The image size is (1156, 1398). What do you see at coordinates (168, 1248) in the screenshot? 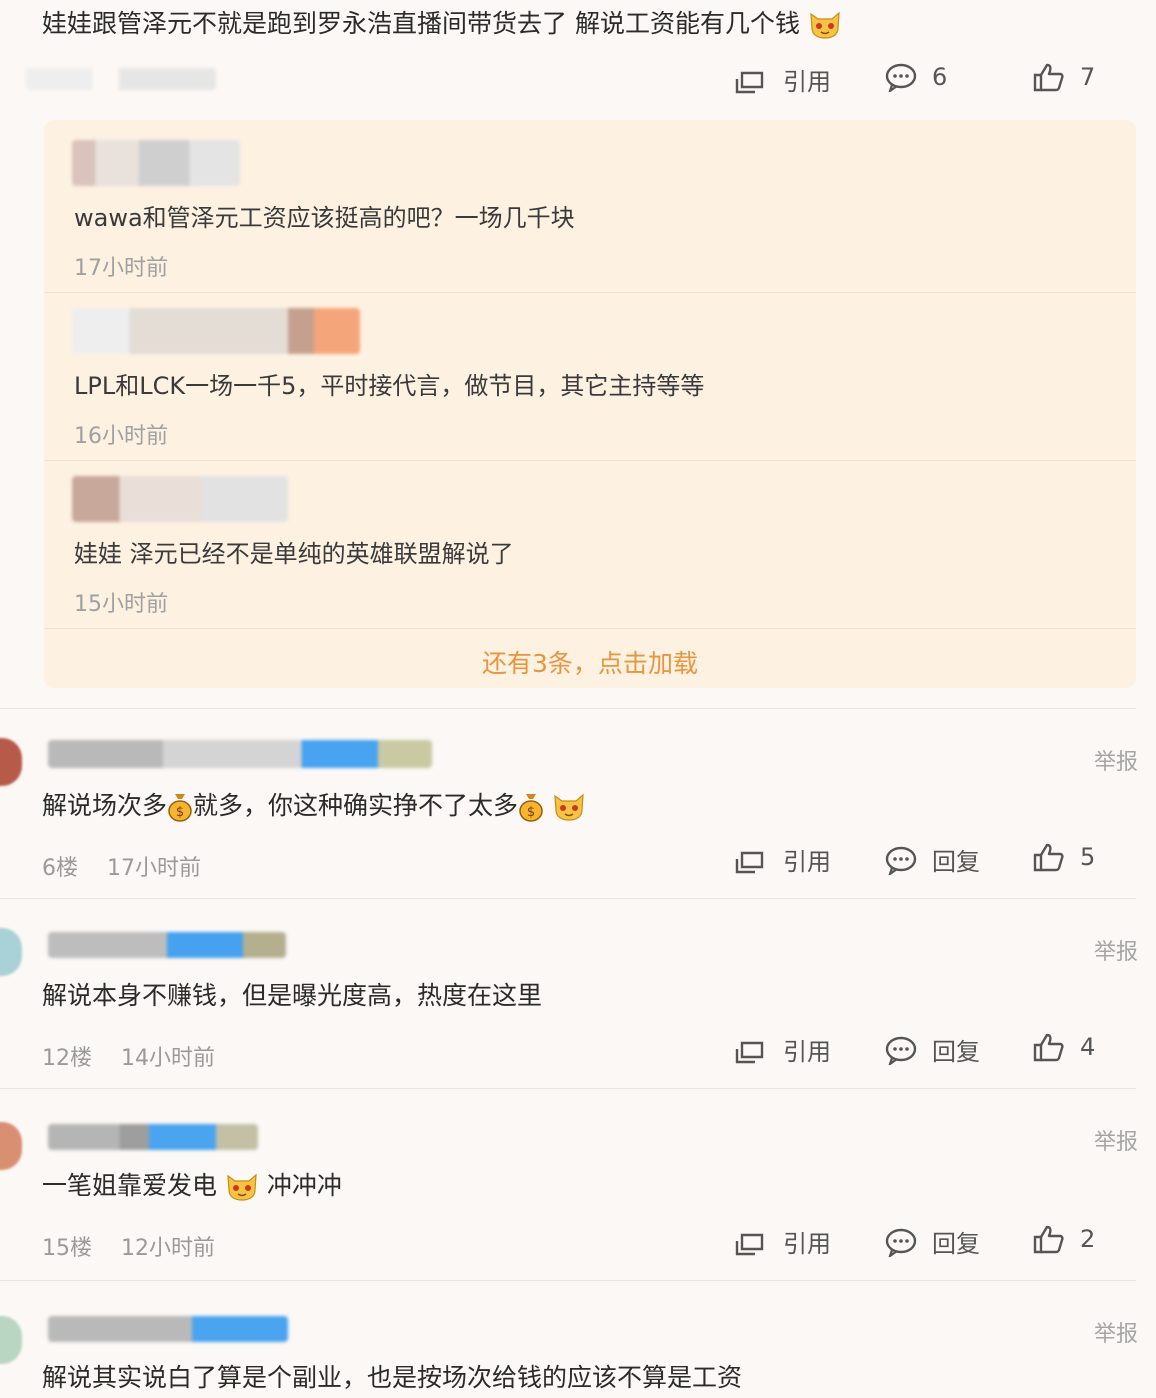
I see `comment-time: 12小时前` at bounding box center [168, 1248].